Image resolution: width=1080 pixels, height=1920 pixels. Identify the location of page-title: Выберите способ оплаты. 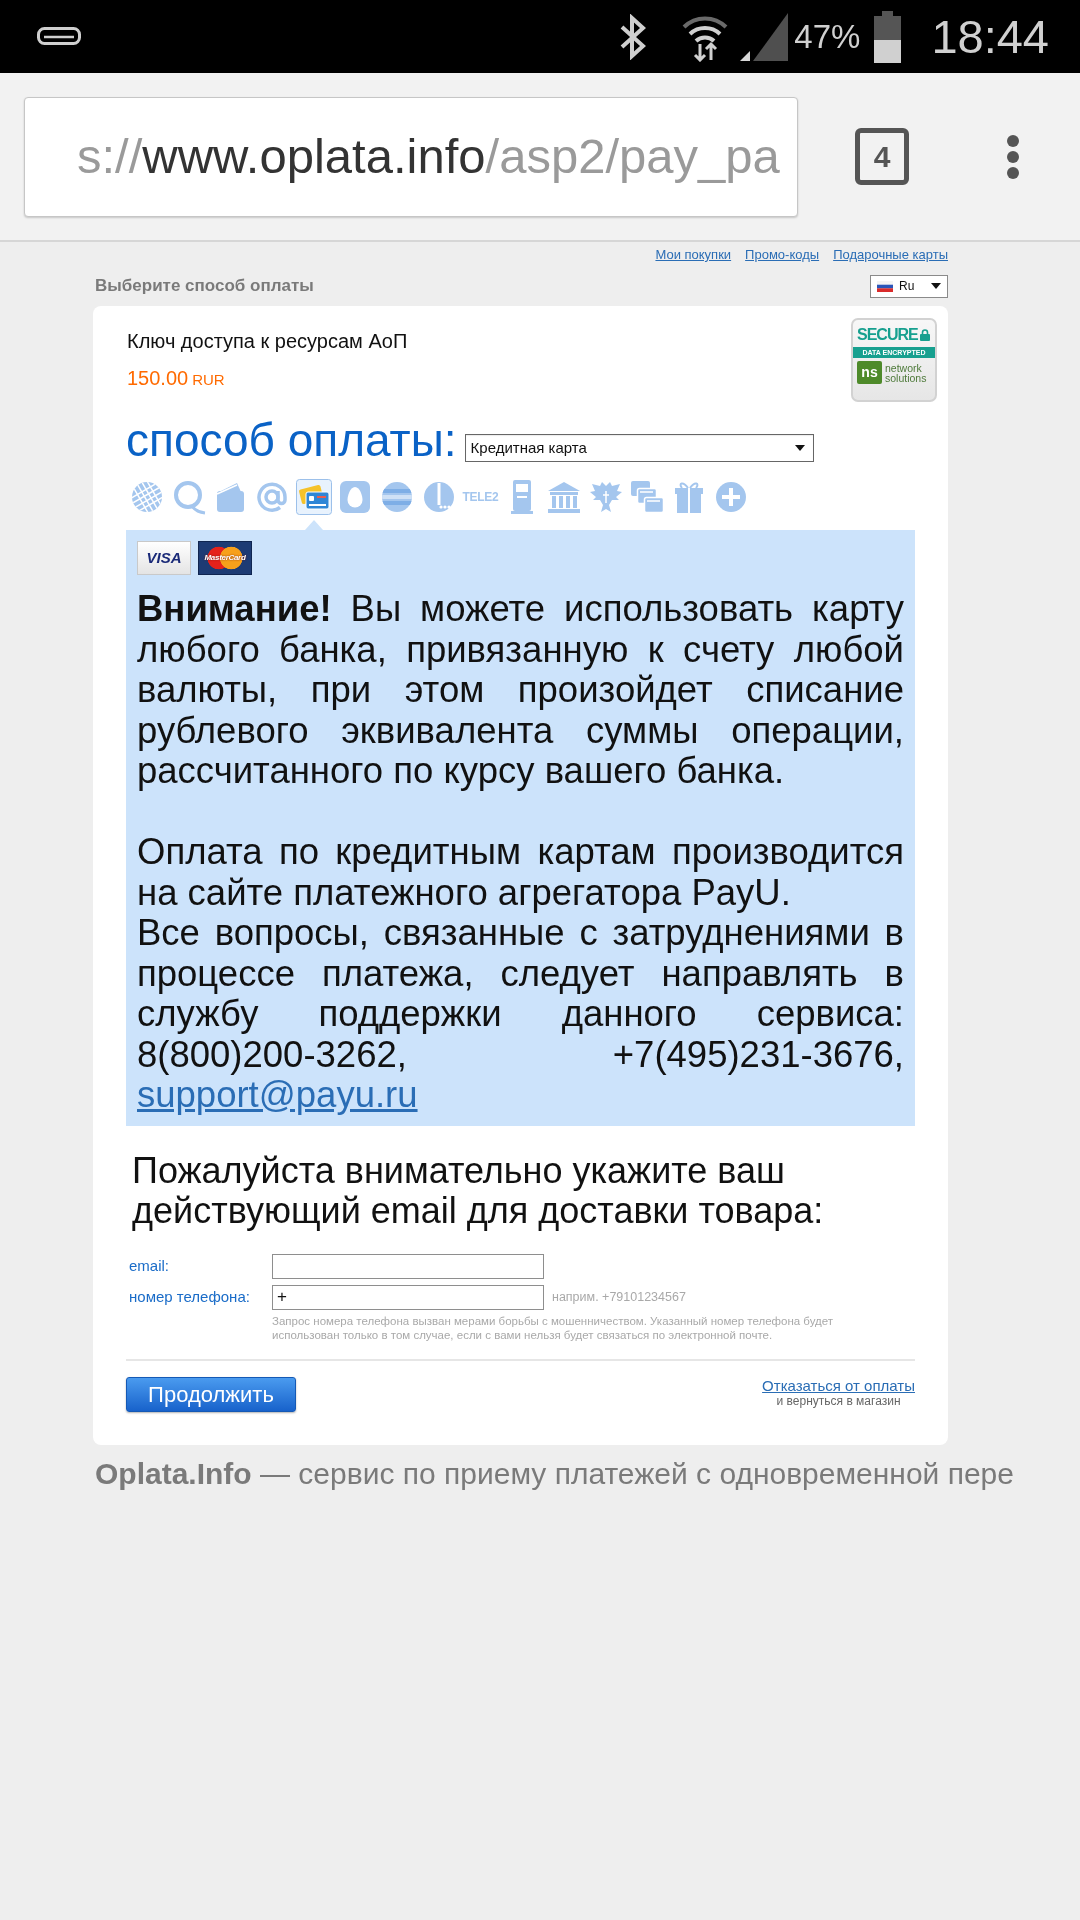
(204, 286).